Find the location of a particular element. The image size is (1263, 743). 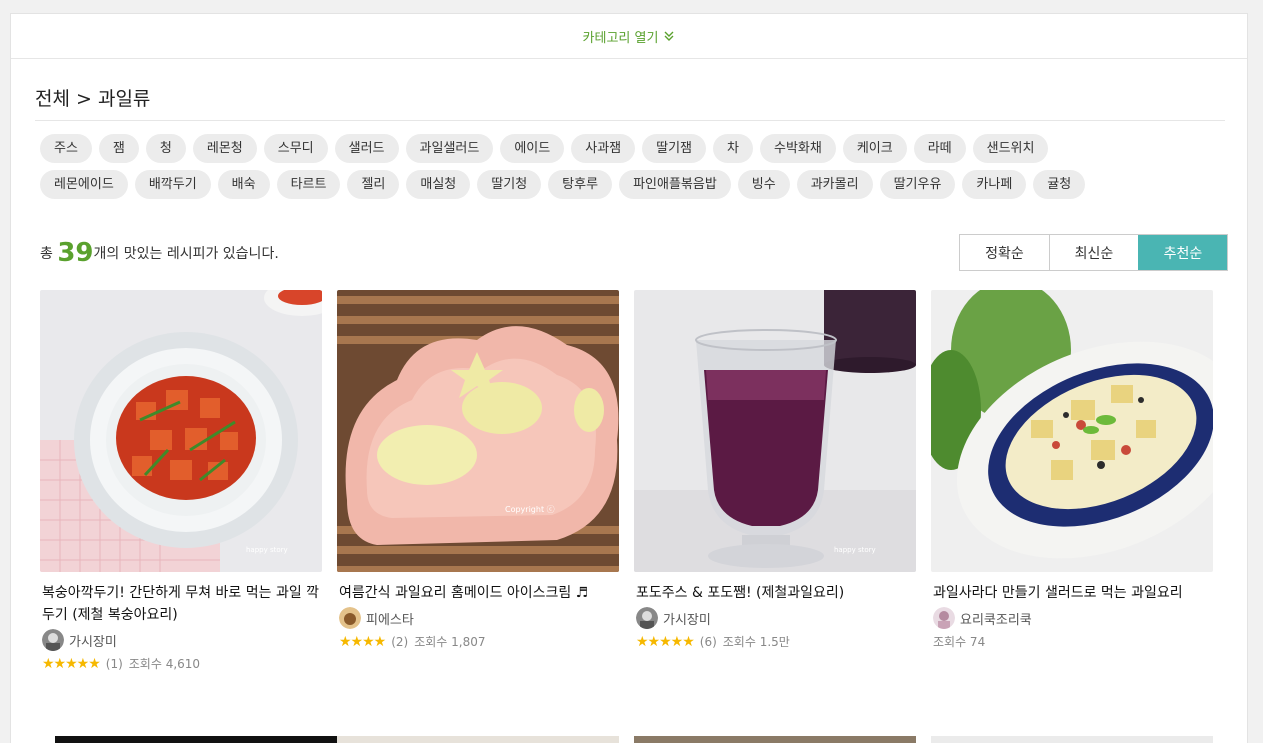

category-toggle-button: 카테고리 열기 is located at coordinates (629, 36).